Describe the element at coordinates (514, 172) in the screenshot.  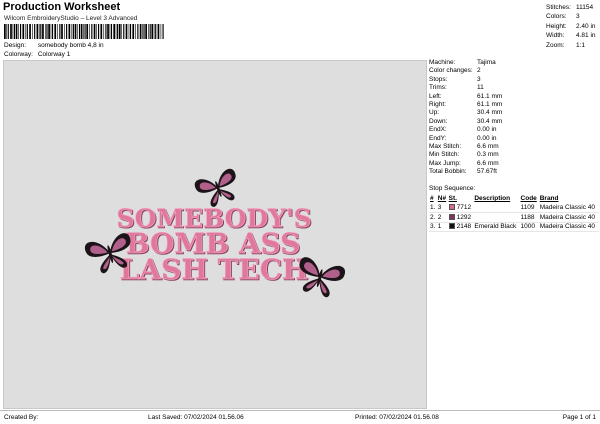
I see `info-row: Total Bobbin: 57.67ft` at that location.